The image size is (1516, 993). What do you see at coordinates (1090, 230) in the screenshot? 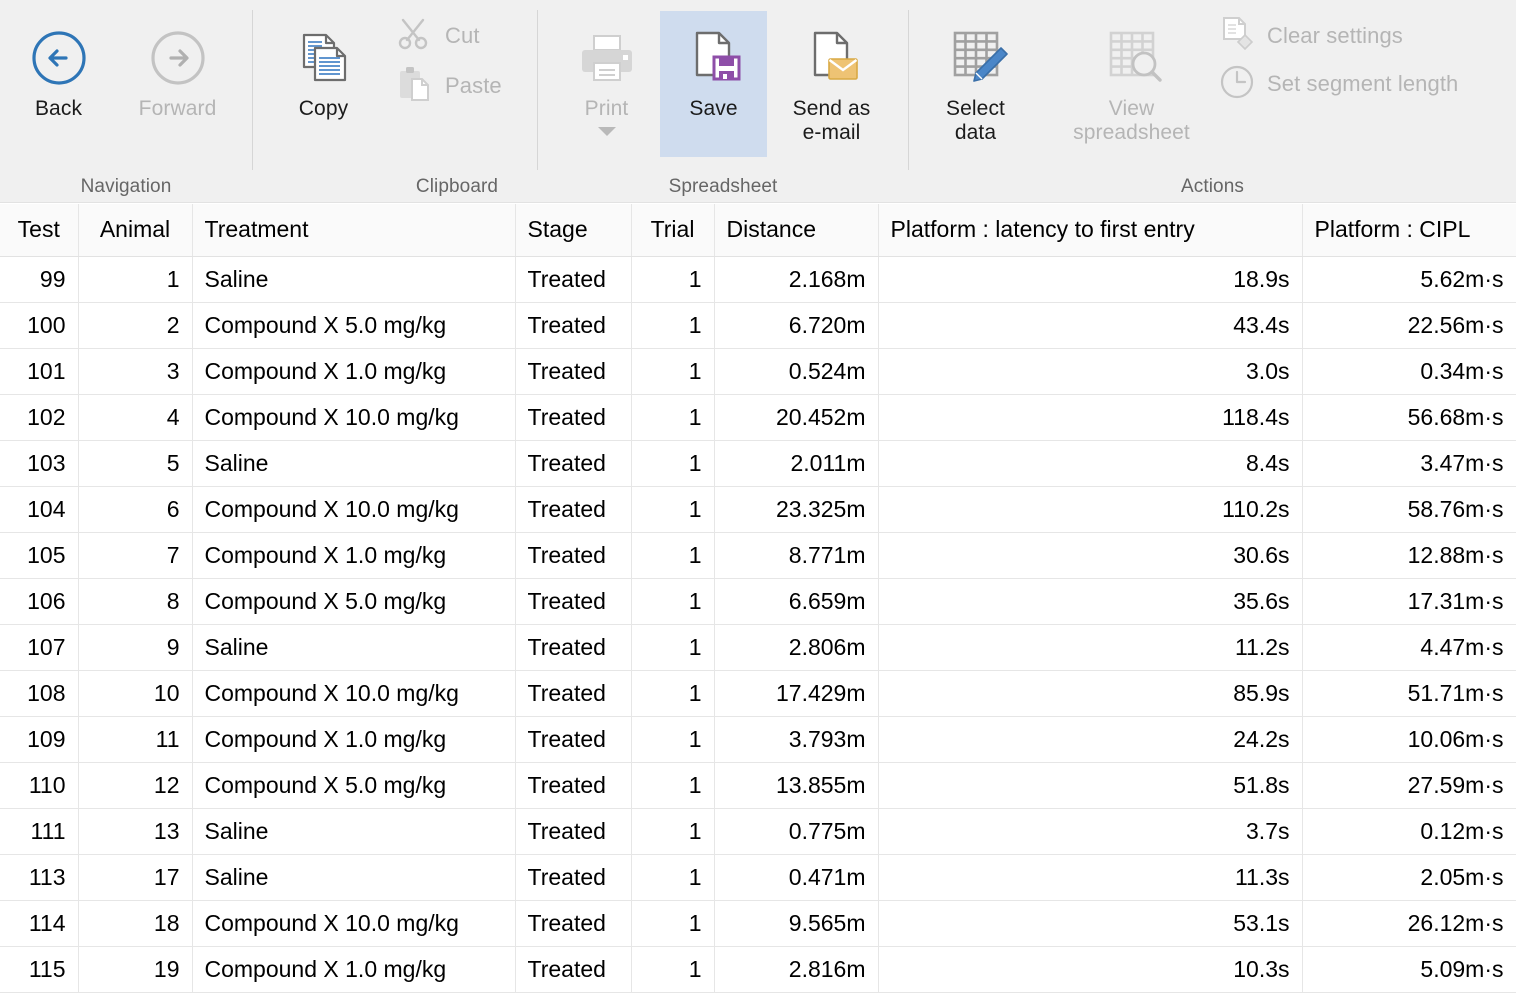
I see `column-header-platform-latency: Platform : latency to first entry` at bounding box center [1090, 230].